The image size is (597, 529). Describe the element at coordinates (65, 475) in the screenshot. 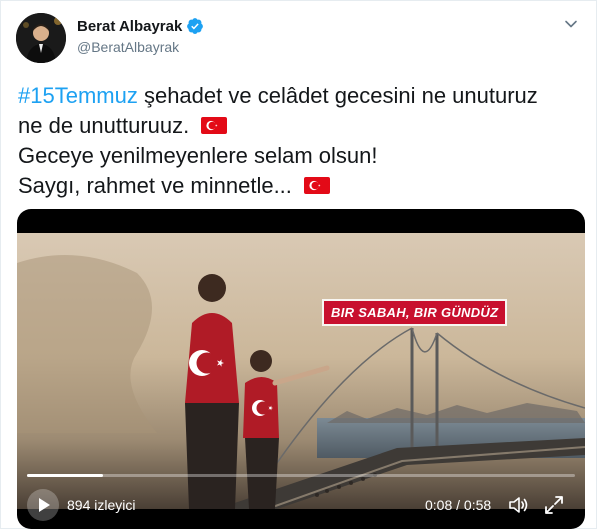

I see `video-progress-fill` at that location.